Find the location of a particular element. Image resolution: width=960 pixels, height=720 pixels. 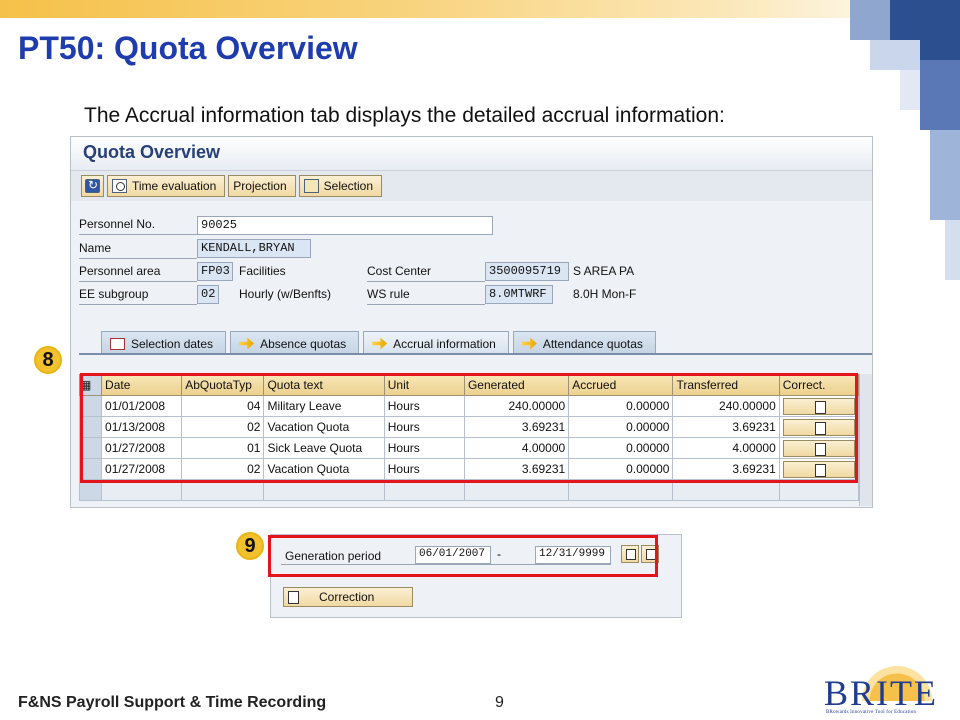

selection-icon is located at coordinates (311, 186).